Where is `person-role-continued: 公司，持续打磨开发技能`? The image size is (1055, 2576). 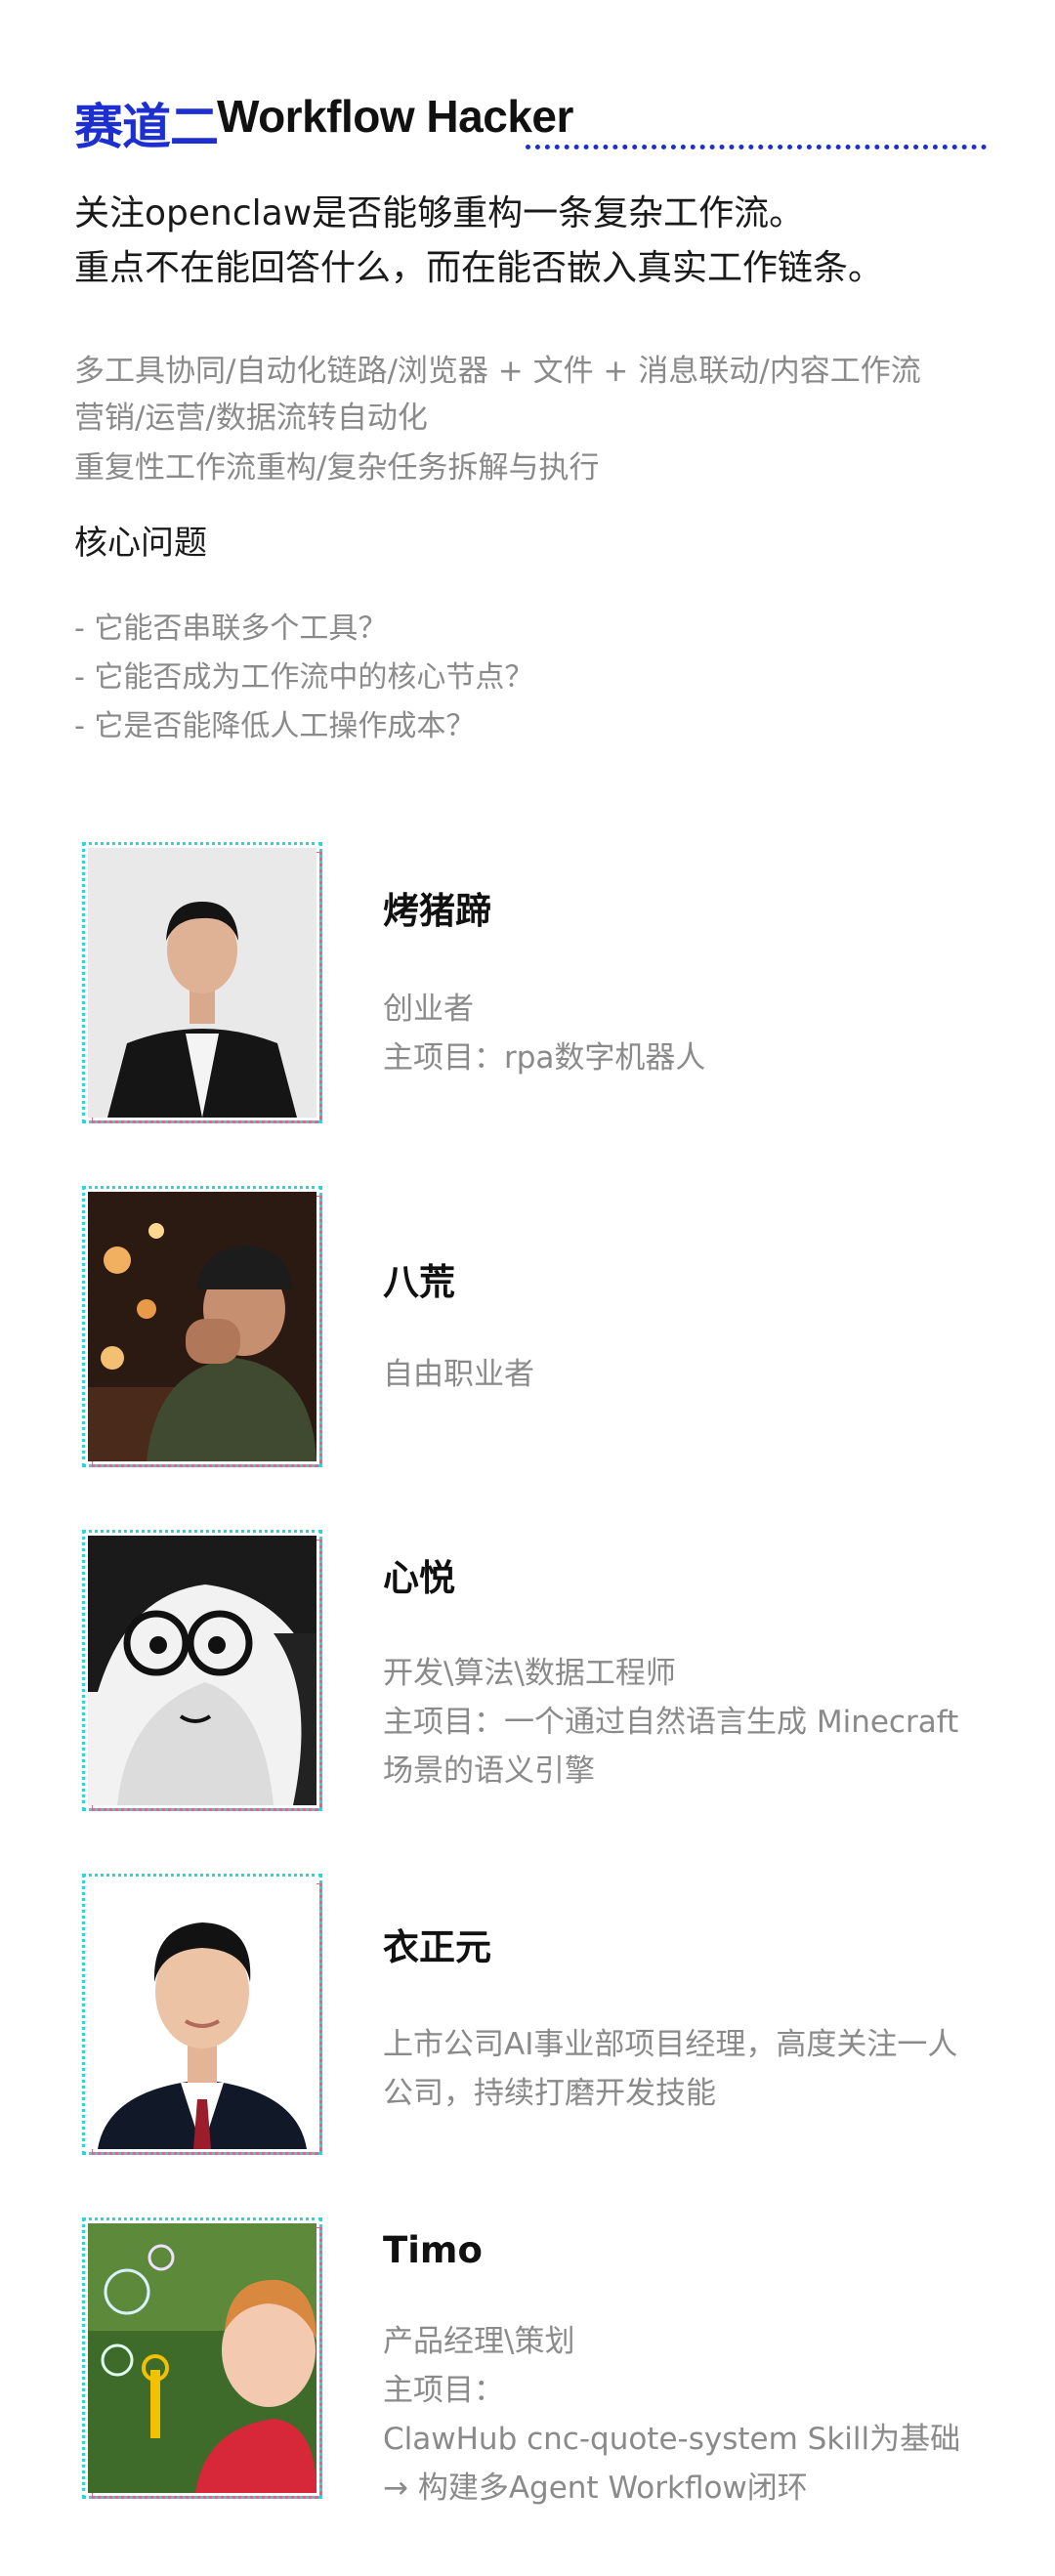
person-role-continued: 公司，持续打磨开发技能 is located at coordinates (549, 2093).